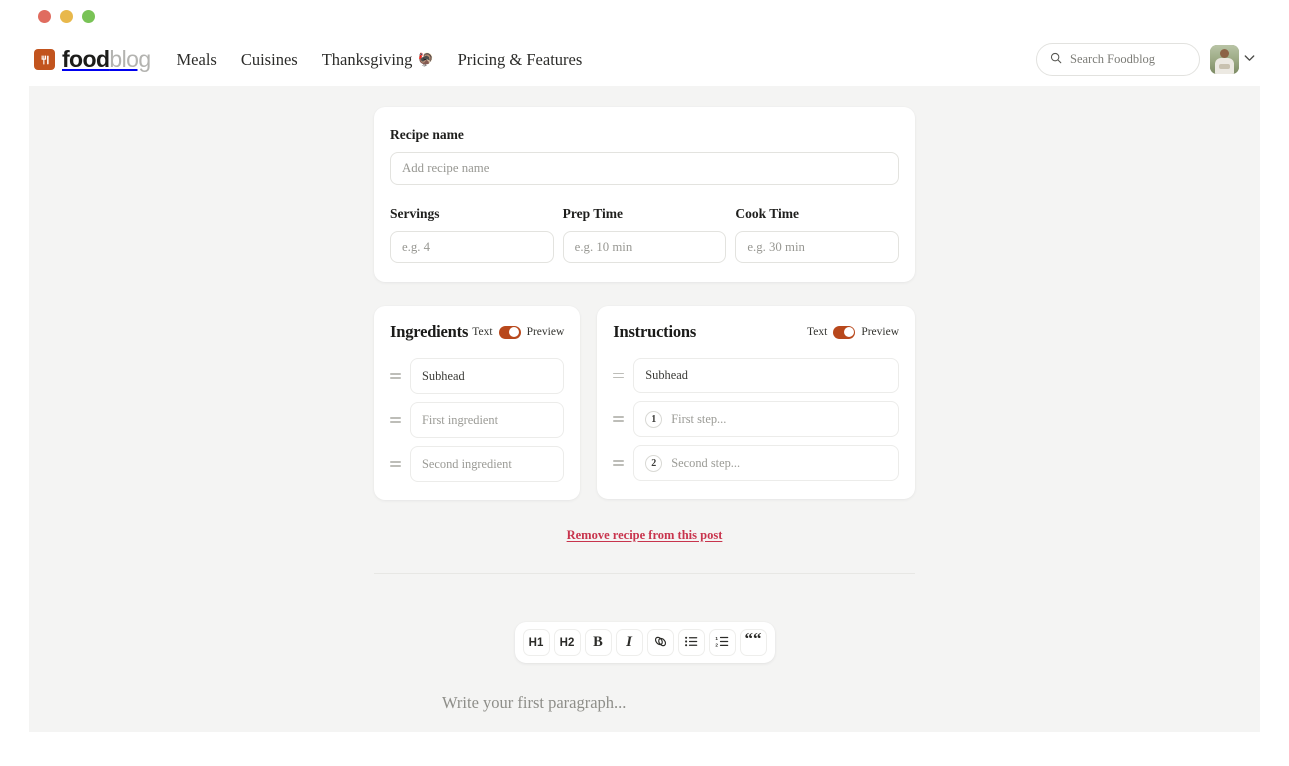  I want to click on bullet-list-button, so click(691, 642).